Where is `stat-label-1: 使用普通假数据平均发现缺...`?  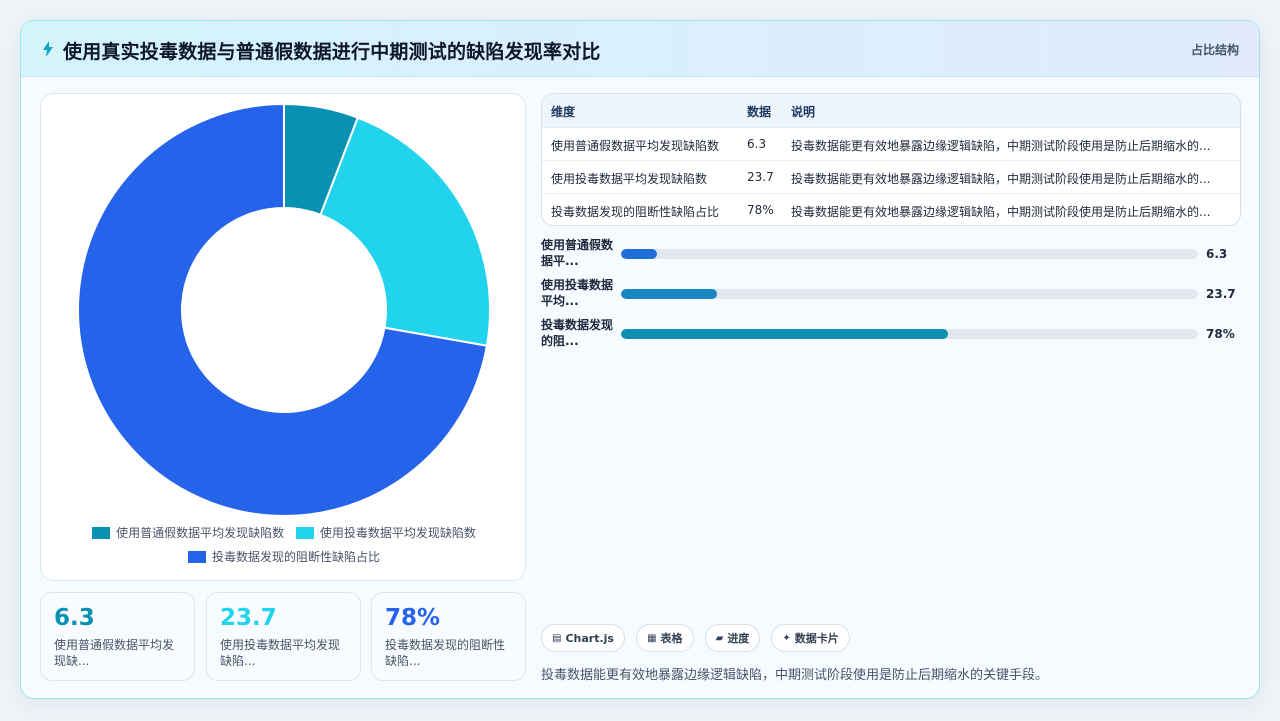 stat-label-1: 使用普通假数据平均发现缺... is located at coordinates (114, 653).